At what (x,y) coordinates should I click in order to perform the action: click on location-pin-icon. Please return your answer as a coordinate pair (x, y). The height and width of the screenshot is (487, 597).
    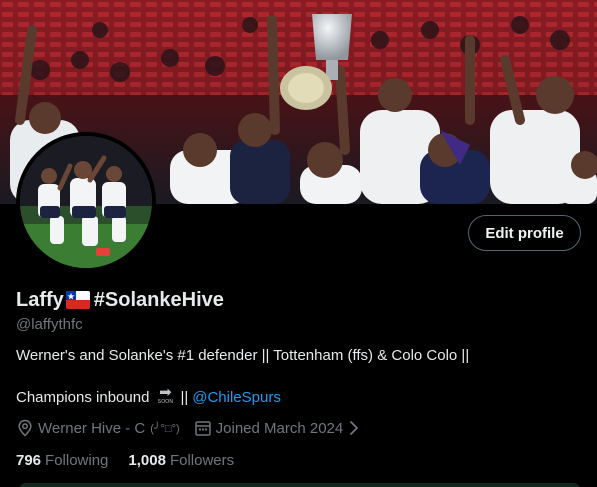
    Looking at the image, I should click on (25, 428).